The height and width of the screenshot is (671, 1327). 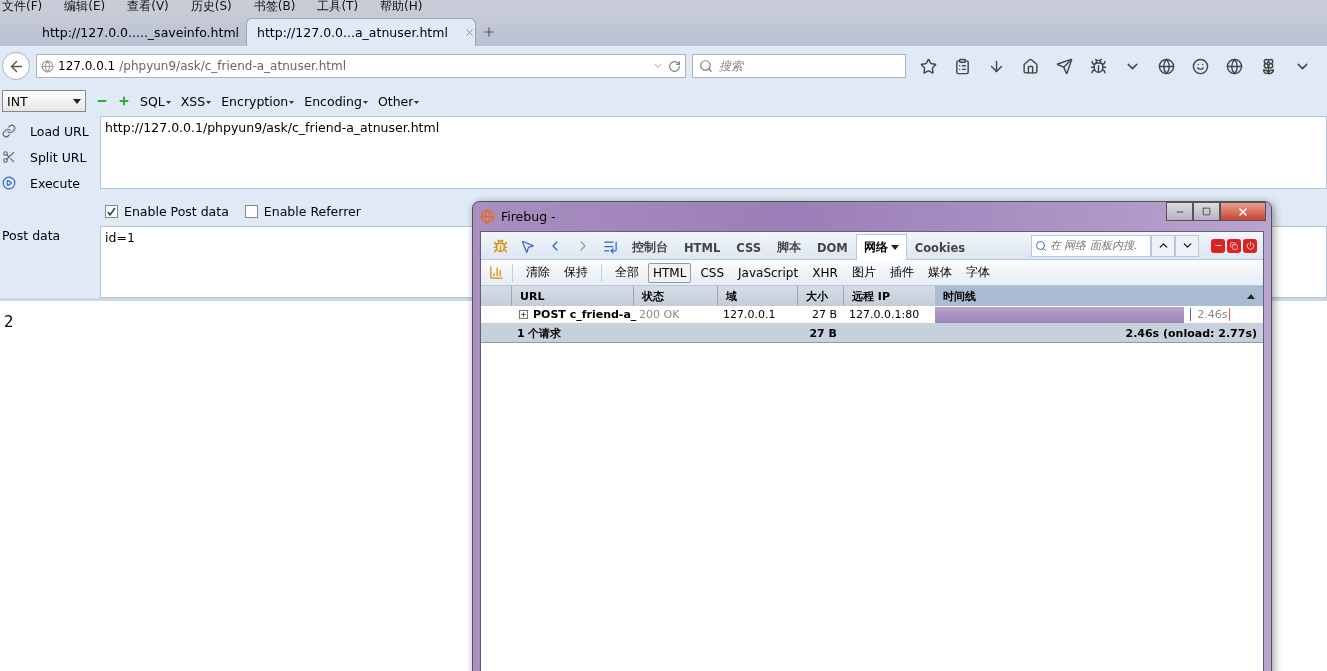 I want to click on total-time: 2.46s (onload: 2.77s), so click(x=1191, y=333).